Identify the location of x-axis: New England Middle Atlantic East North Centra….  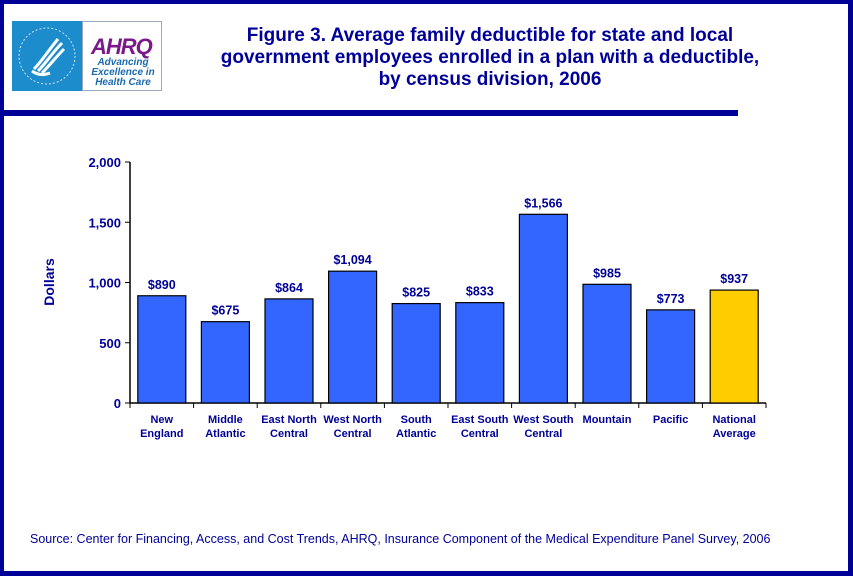
(448, 421).